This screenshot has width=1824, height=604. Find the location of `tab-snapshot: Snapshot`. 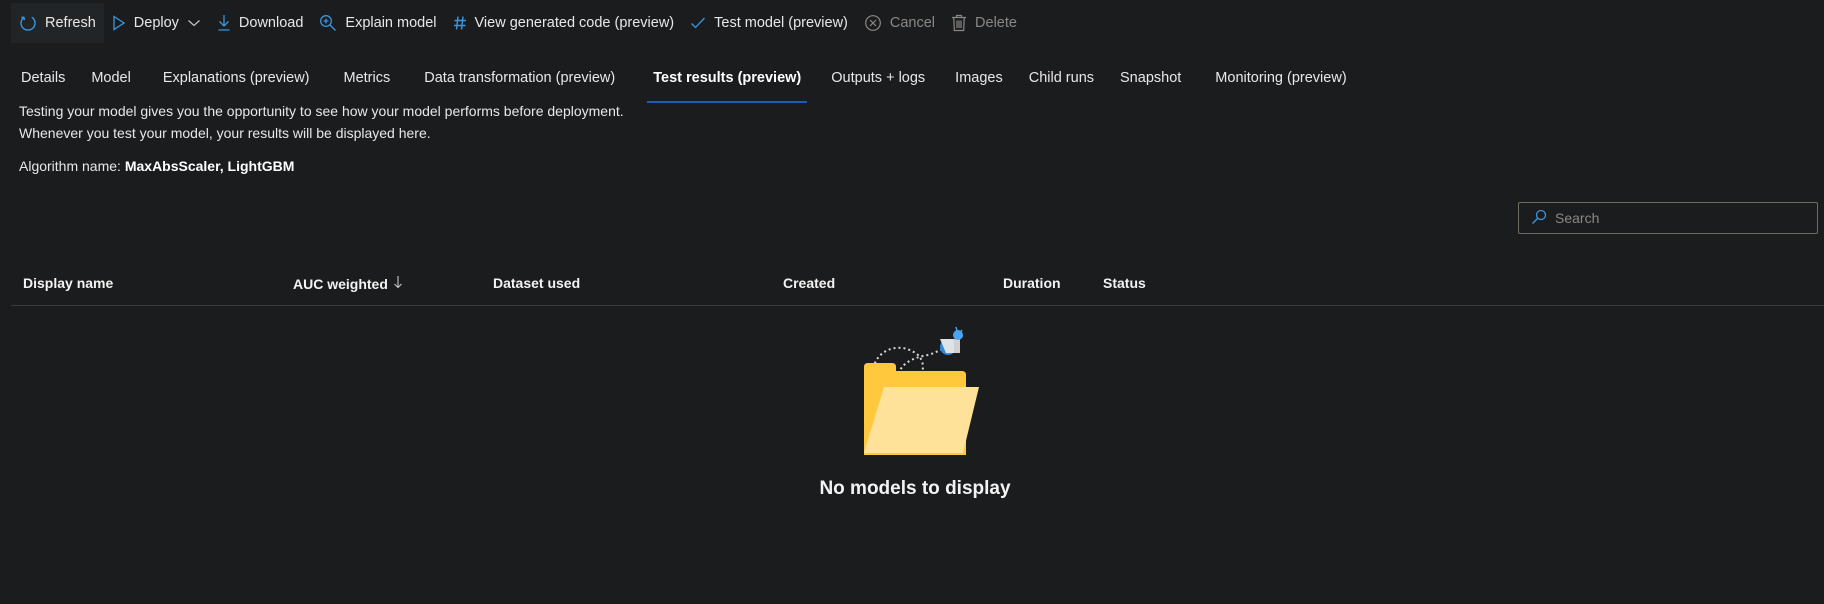

tab-snapshot: Snapshot is located at coordinates (1150, 82).